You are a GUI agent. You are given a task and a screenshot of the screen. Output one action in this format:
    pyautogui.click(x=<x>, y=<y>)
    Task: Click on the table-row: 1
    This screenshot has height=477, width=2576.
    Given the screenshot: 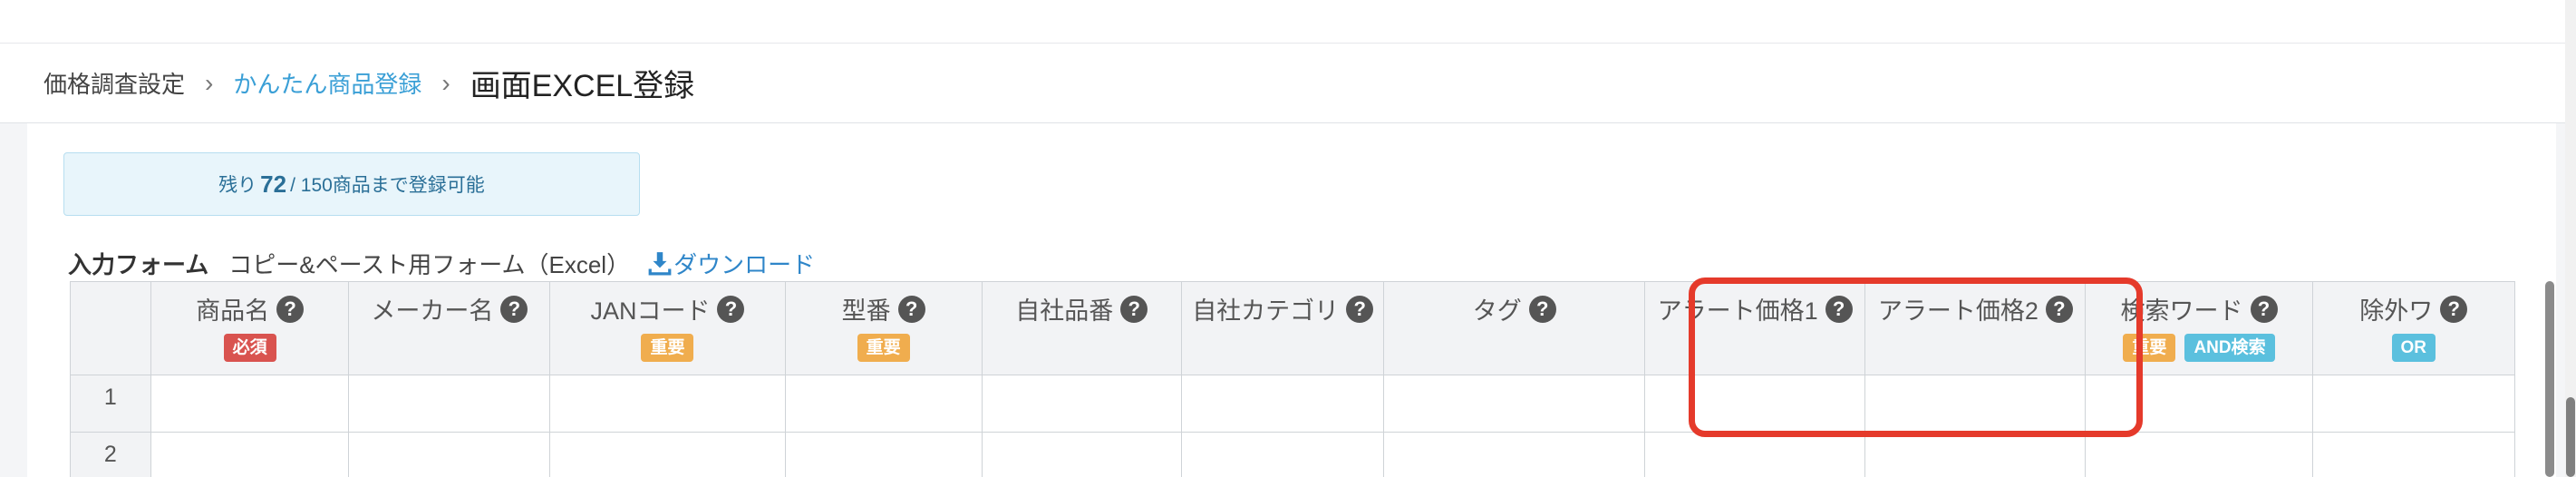 What is the action you would take?
    pyautogui.click(x=1293, y=404)
    